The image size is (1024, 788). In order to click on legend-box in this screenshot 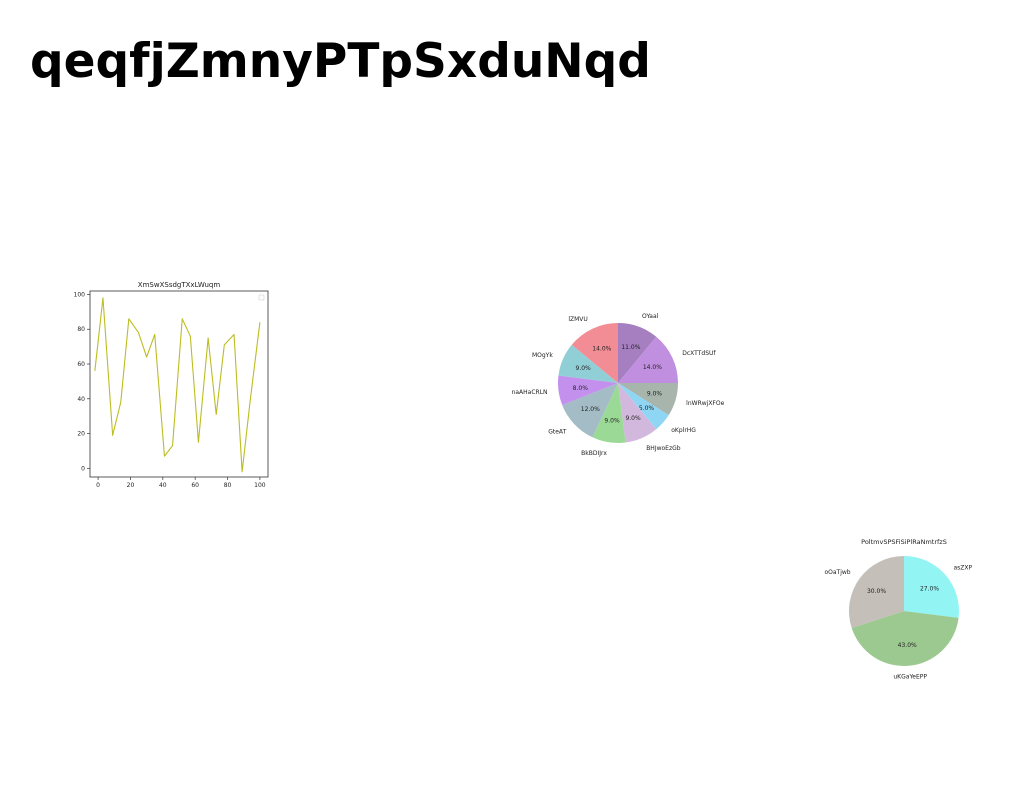, I will do `click(261, 297)`.